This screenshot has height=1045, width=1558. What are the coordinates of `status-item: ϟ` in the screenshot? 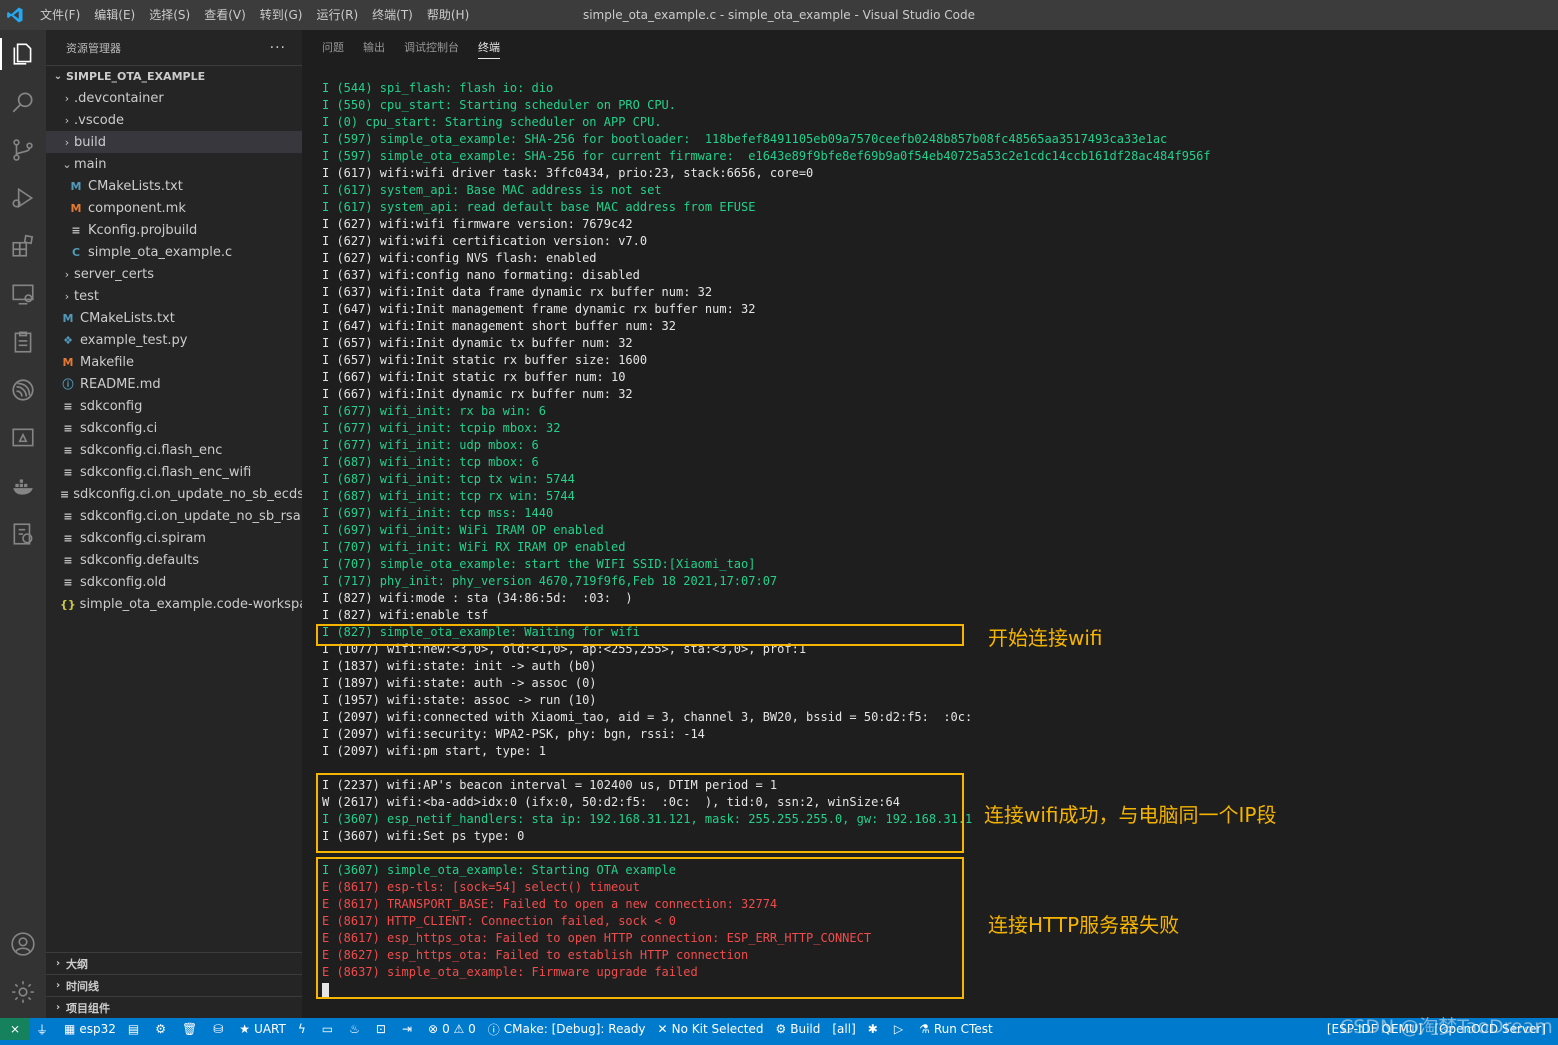 It's located at (304, 1029).